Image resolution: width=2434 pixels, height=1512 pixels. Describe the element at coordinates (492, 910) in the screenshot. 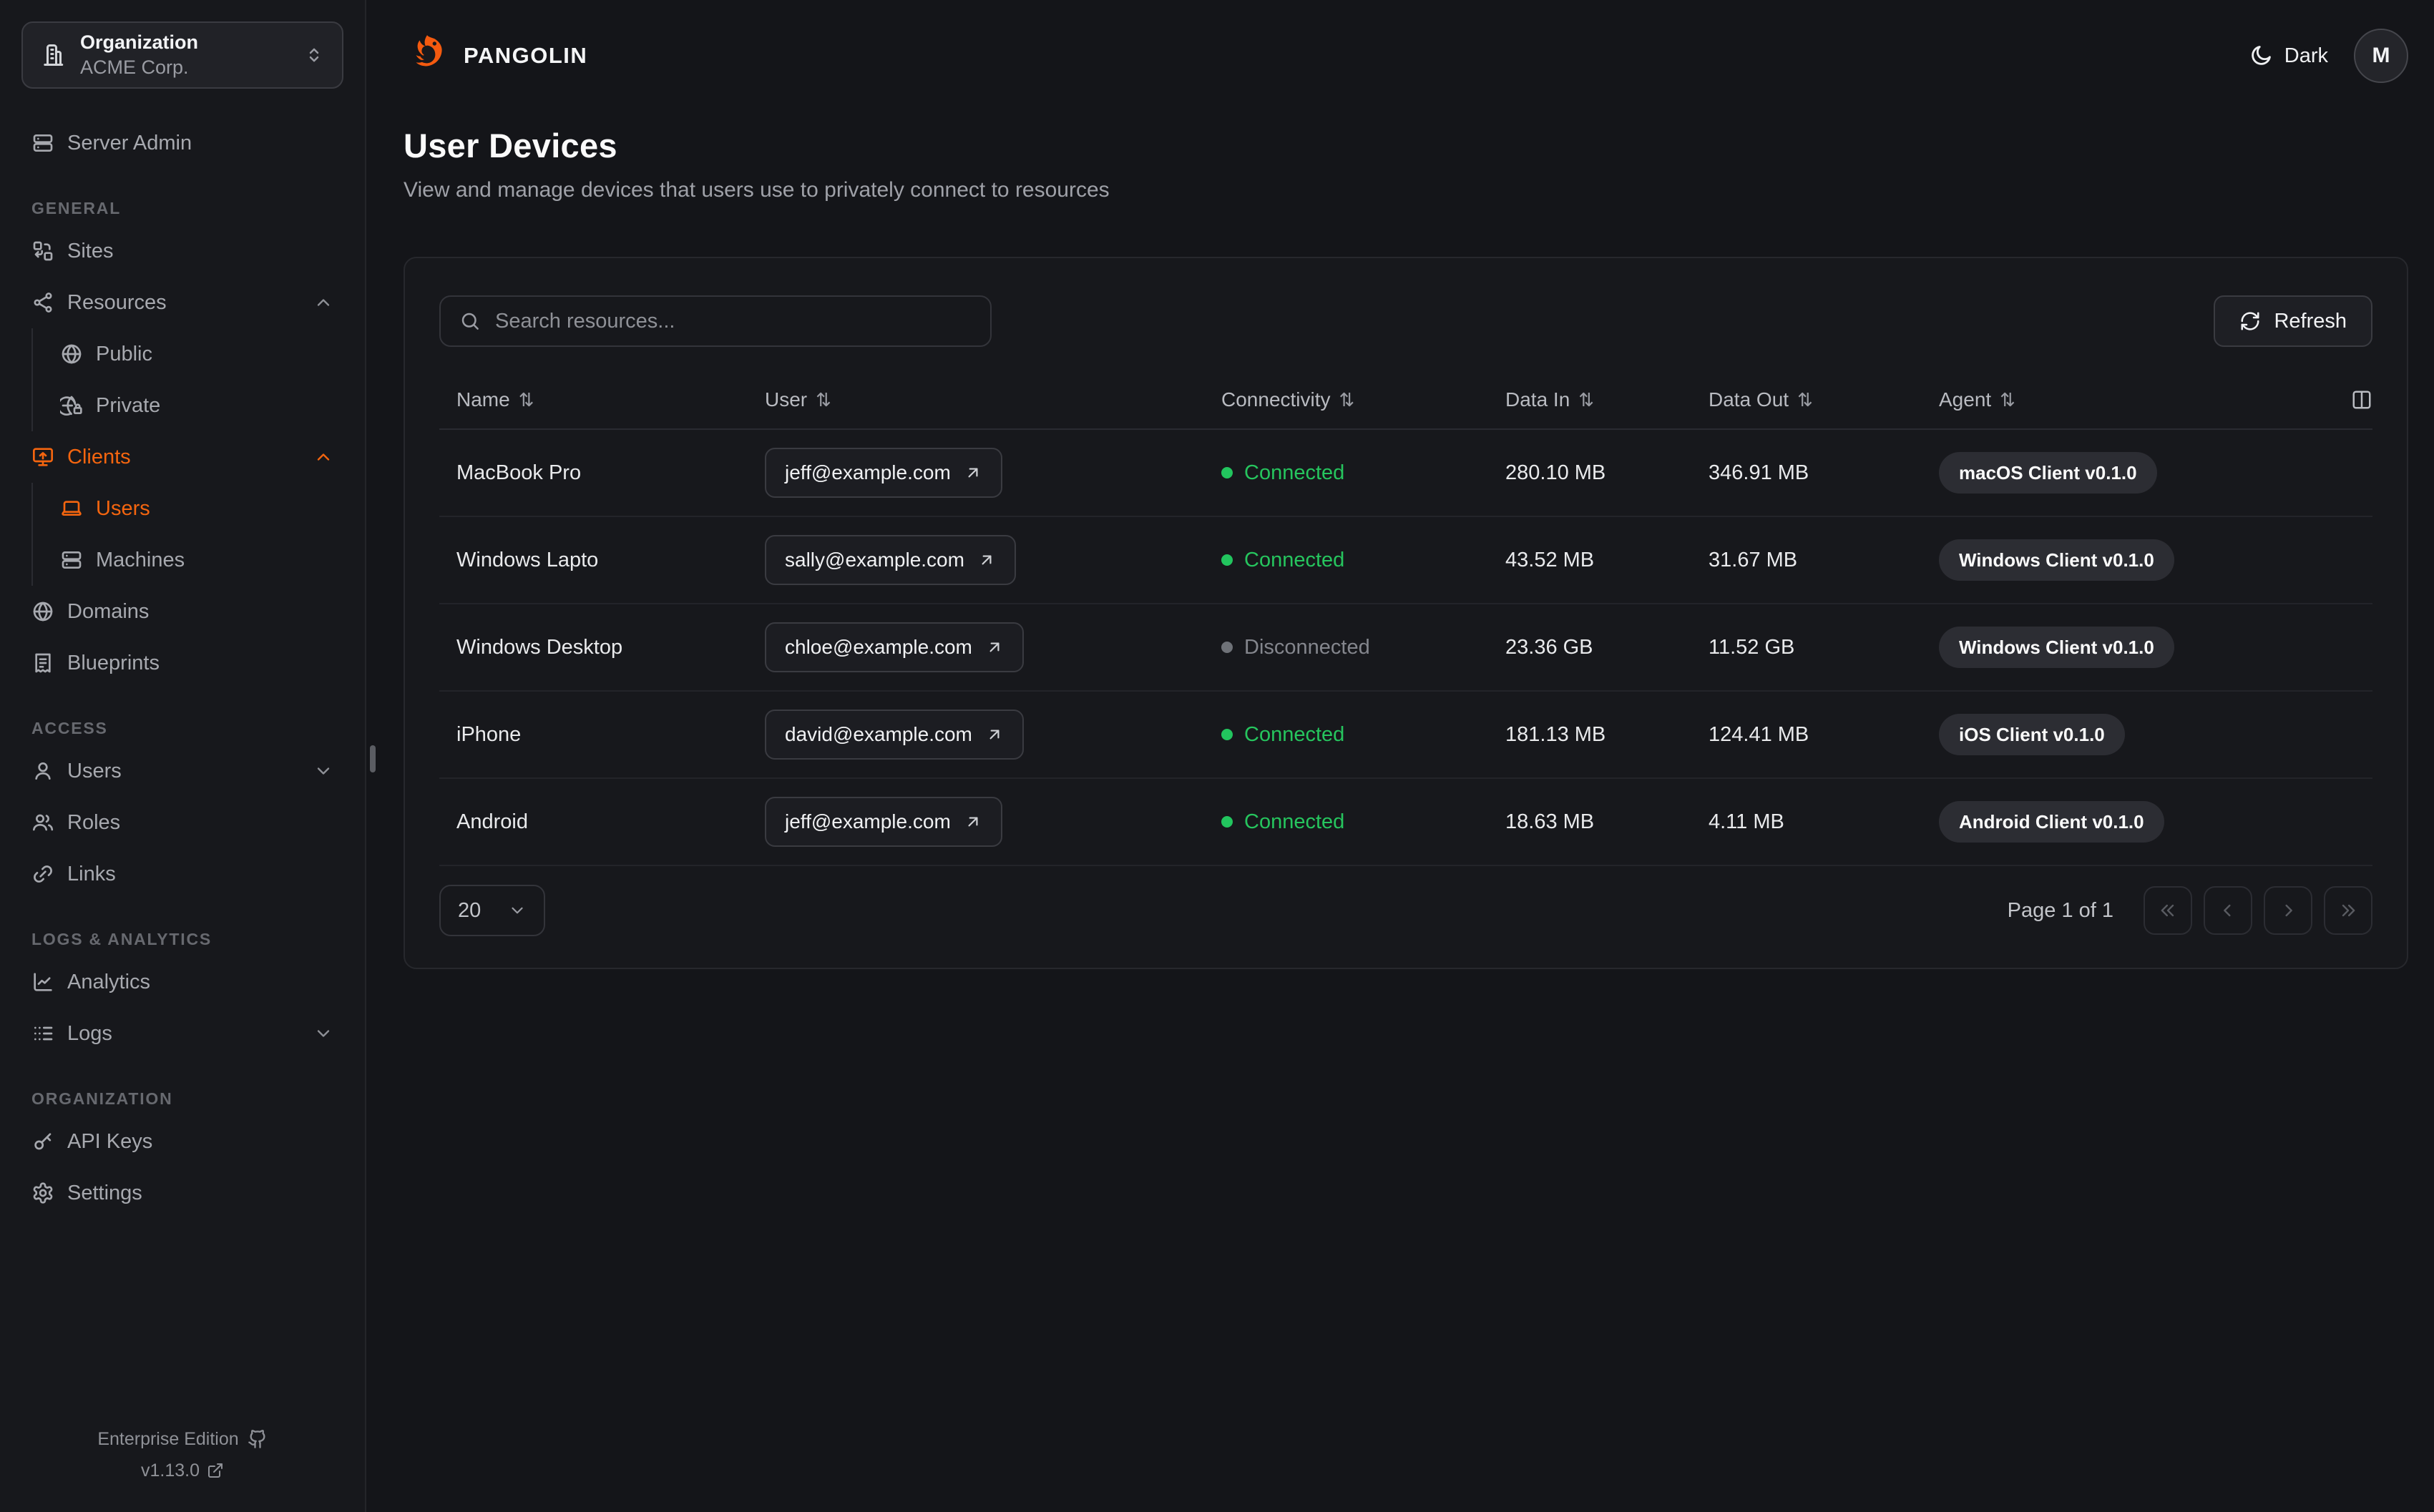

I see `page-size-select: 20` at that location.